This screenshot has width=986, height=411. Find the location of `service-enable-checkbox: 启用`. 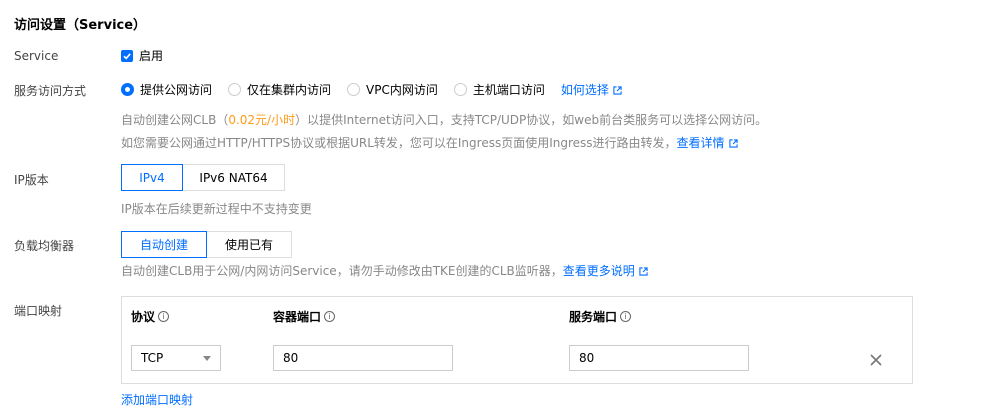

service-enable-checkbox: 启用 is located at coordinates (142, 55).